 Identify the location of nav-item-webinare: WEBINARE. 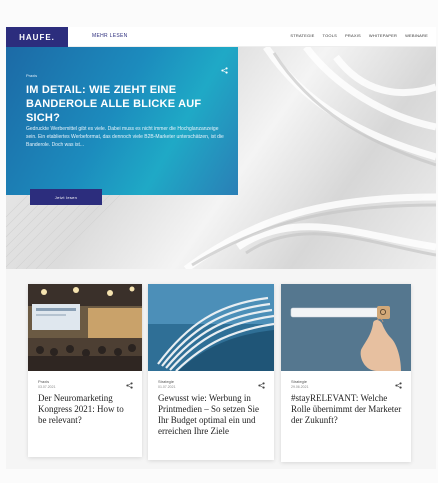
(416, 35).